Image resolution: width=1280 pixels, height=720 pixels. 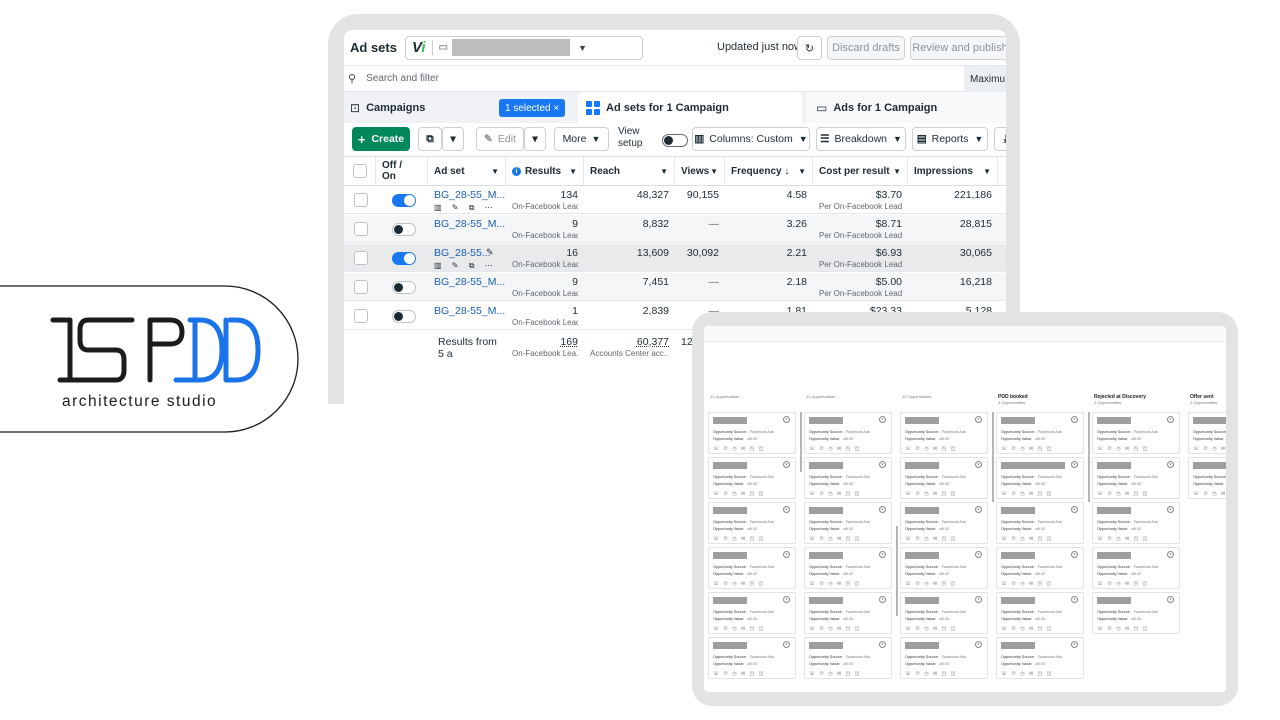 I want to click on search-bar: ⚲ Search and filter Maximu, so click(x=675, y=79).